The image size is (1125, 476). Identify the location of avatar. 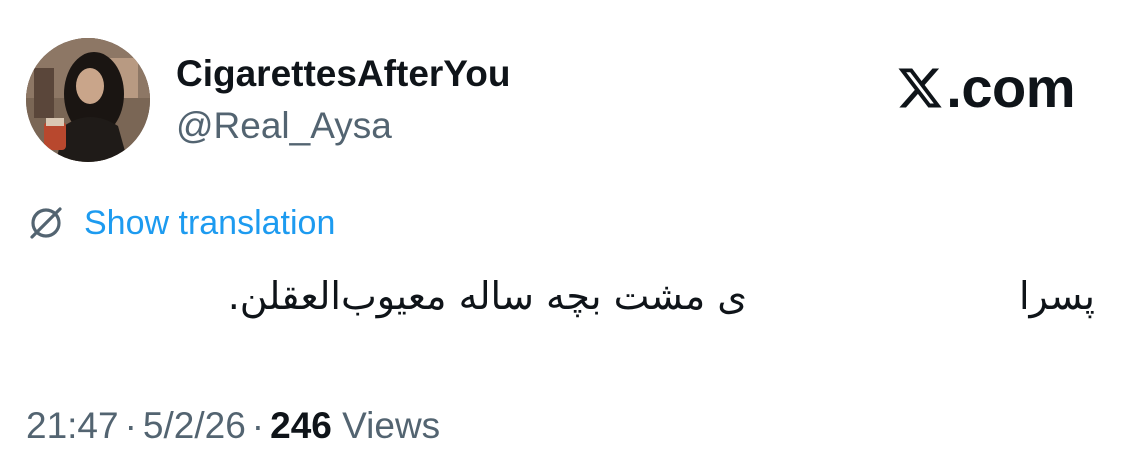
(88, 100).